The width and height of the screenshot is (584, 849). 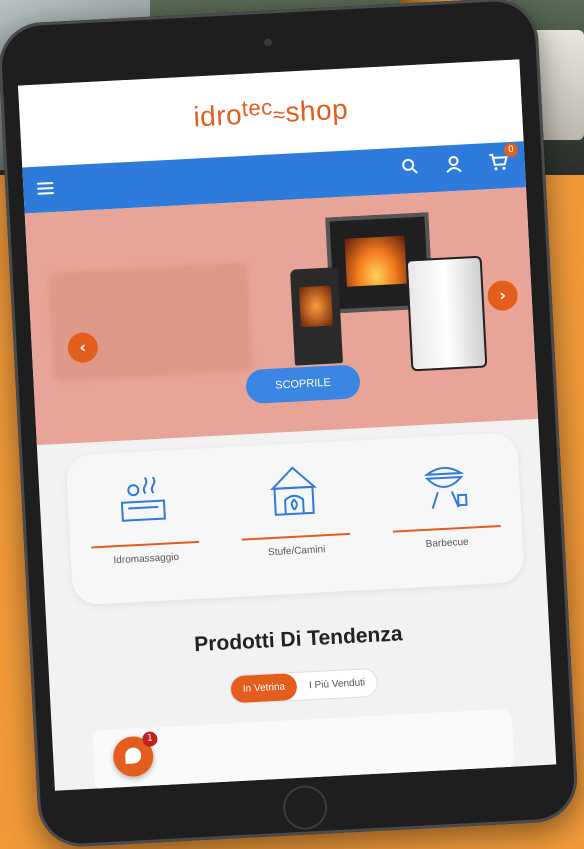 I want to click on search-icon, so click(x=411, y=168).